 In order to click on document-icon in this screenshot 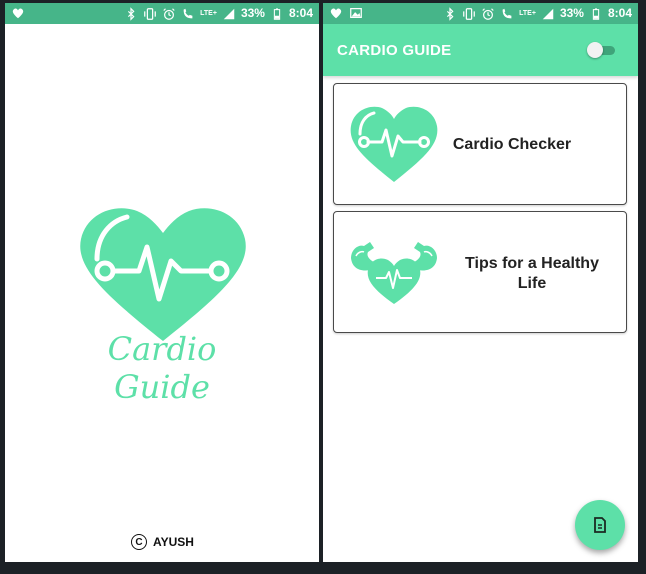, I will do `click(600, 525)`.